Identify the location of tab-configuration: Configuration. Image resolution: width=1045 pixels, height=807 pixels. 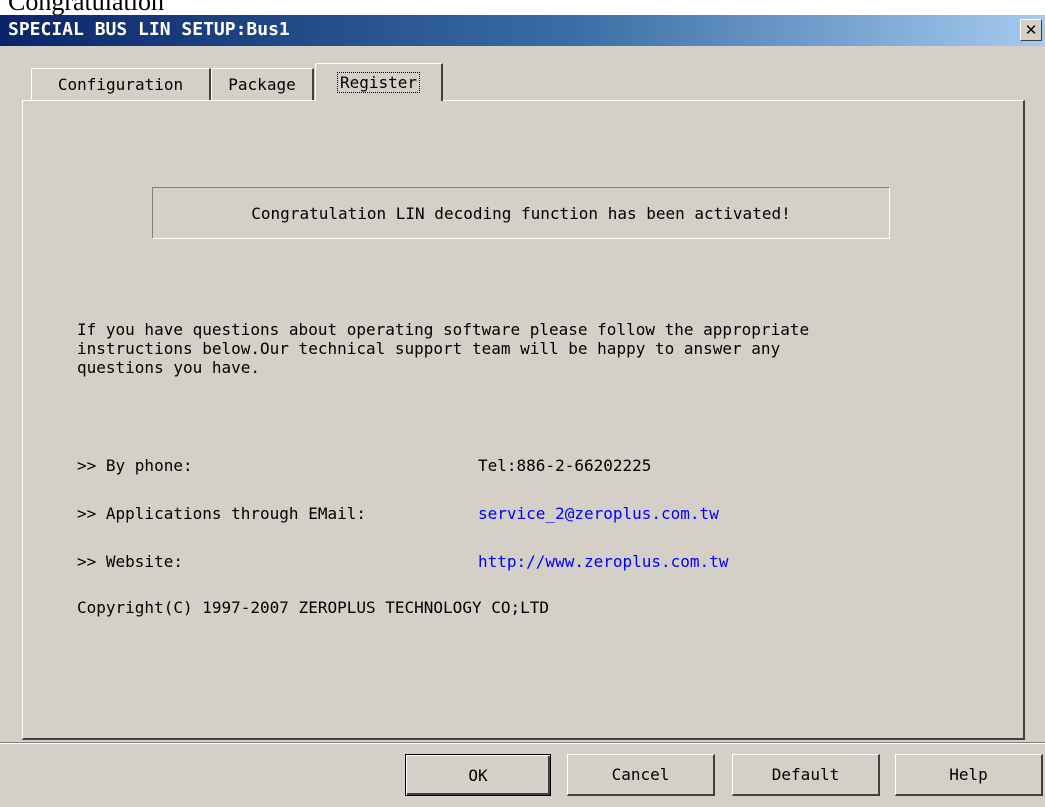
(121, 84).